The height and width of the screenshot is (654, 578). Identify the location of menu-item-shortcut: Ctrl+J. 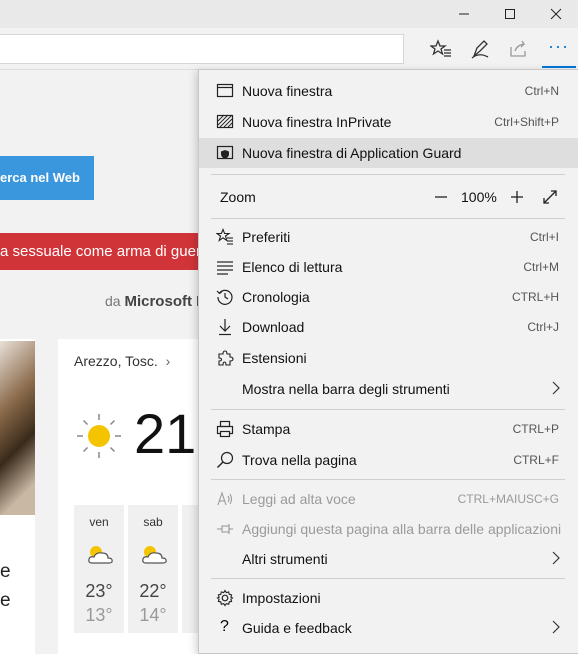
(543, 327).